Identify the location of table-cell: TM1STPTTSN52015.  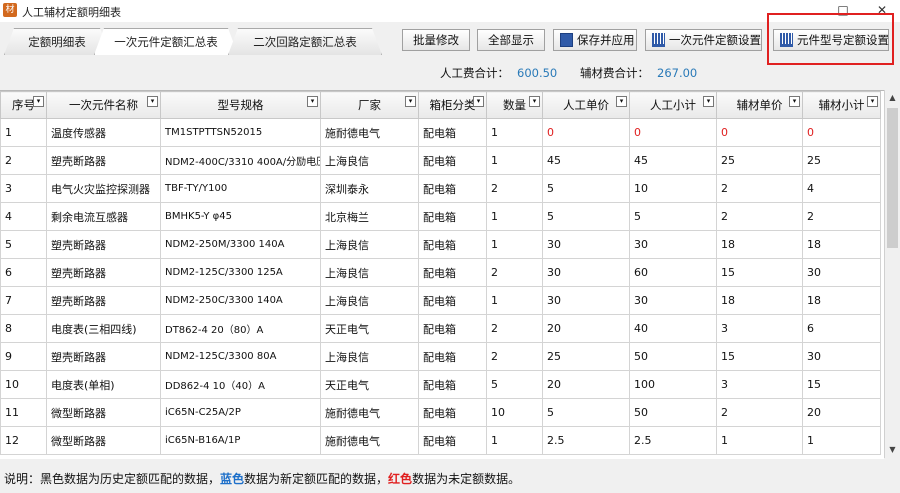
(240, 132).